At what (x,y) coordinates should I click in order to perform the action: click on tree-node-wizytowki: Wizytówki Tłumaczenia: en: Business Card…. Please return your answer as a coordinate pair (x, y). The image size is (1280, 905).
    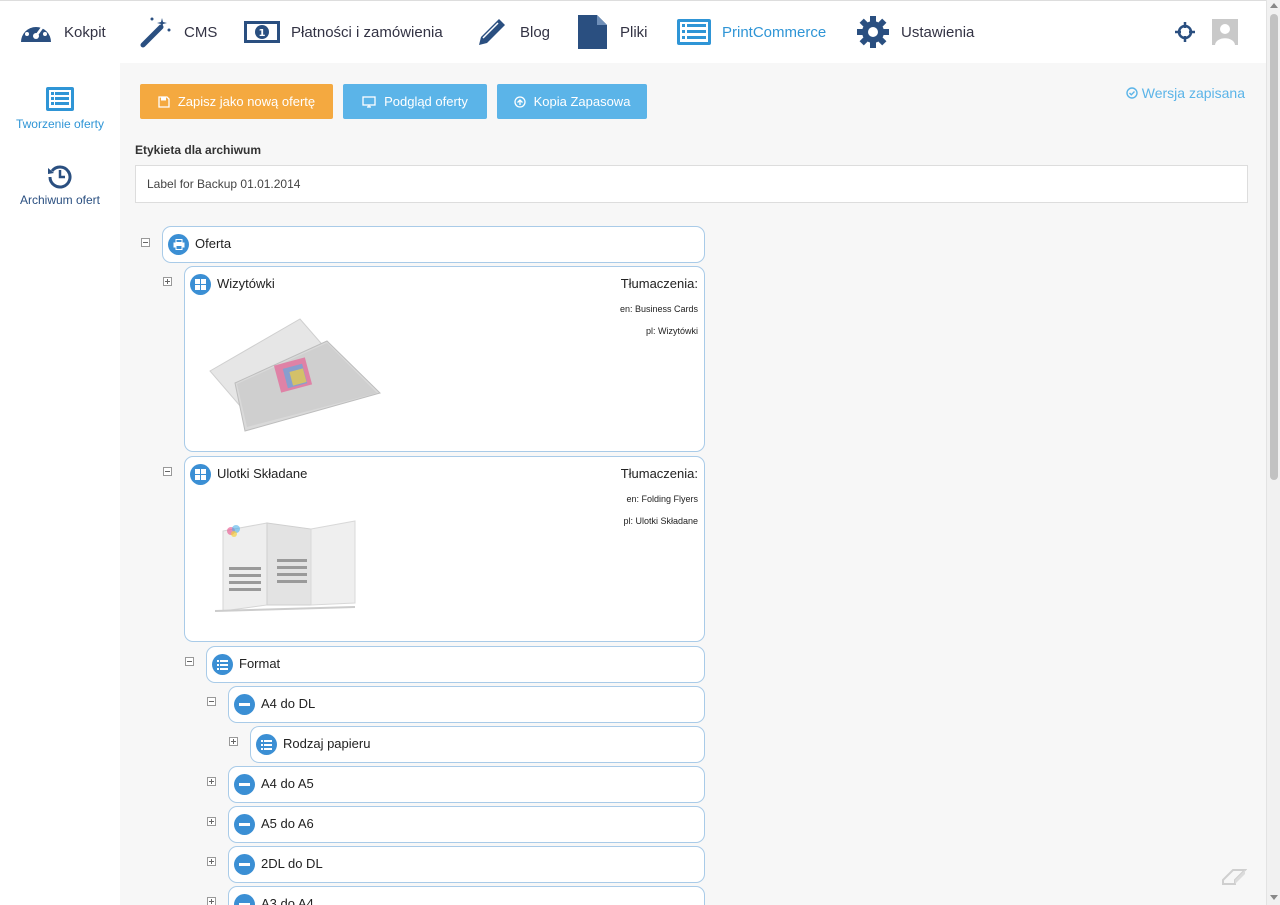
    Looking at the image, I should click on (444, 359).